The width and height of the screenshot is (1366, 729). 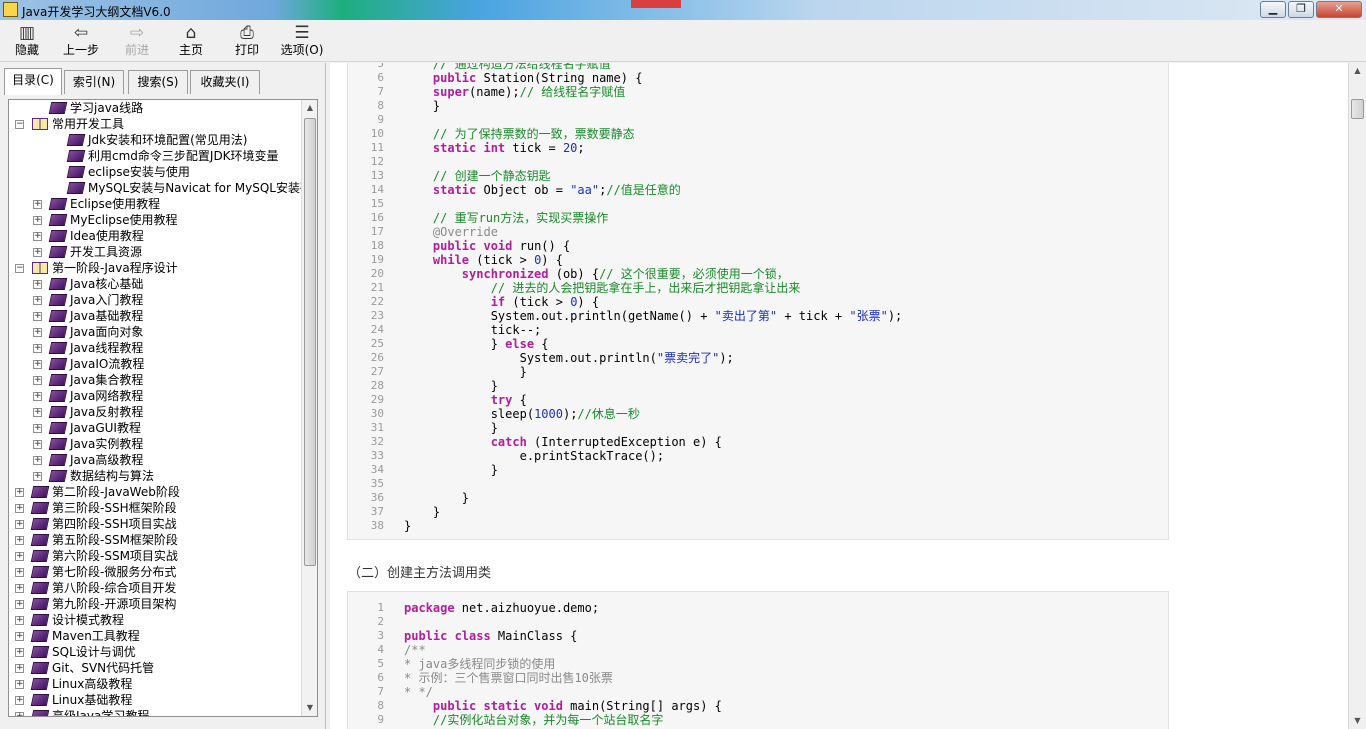 What do you see at coordinates (1357, 396) in the screenshot?
I see `content-scrollbar: ▲ ▼` at bounding box center [1357, 396].